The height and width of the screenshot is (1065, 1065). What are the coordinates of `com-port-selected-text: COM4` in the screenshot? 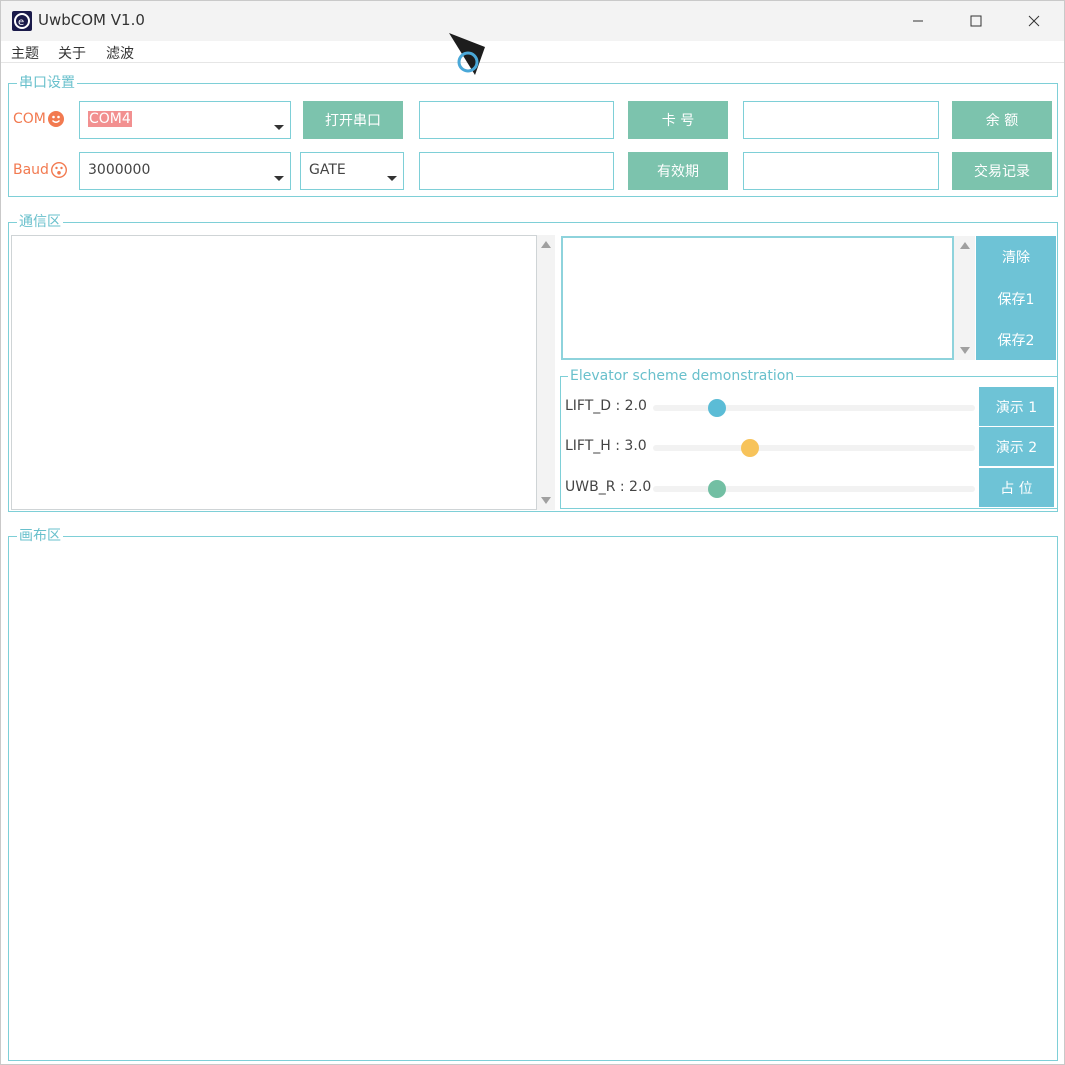 It's located at (110, 119).